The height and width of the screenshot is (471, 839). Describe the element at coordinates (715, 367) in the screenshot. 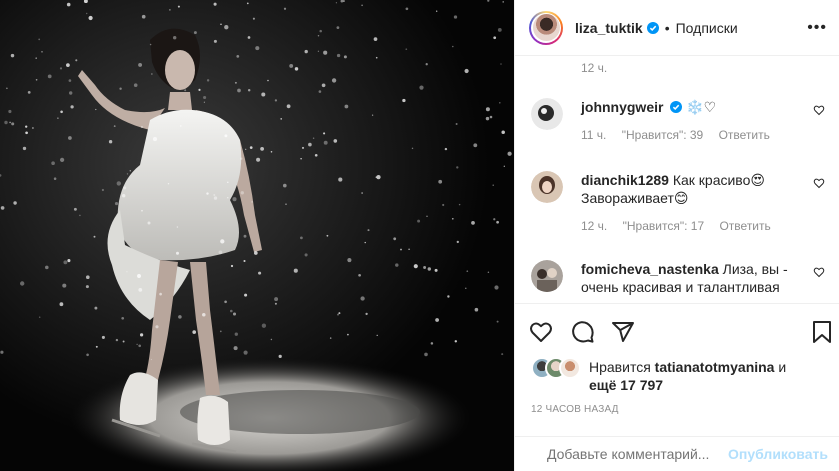

I see `liker-username: tatianatotmyanina` at that location.